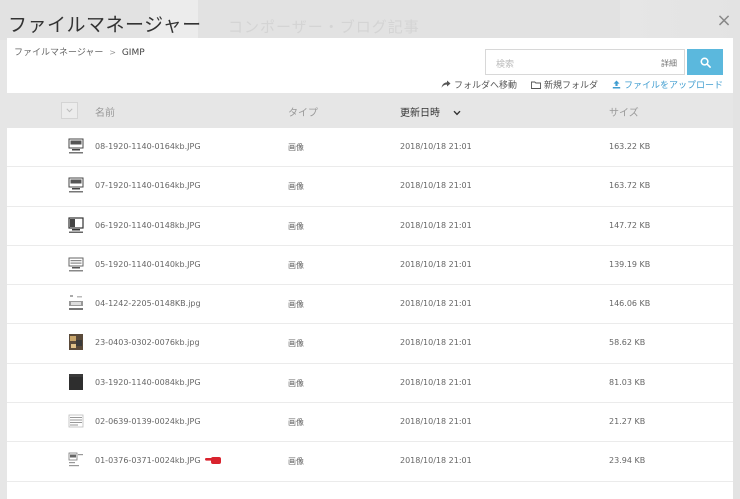  What do you see at coordinates (630, 304) in the screenshot?
I see `file-size: 146.06 KB` at bounding box center [630, 304].